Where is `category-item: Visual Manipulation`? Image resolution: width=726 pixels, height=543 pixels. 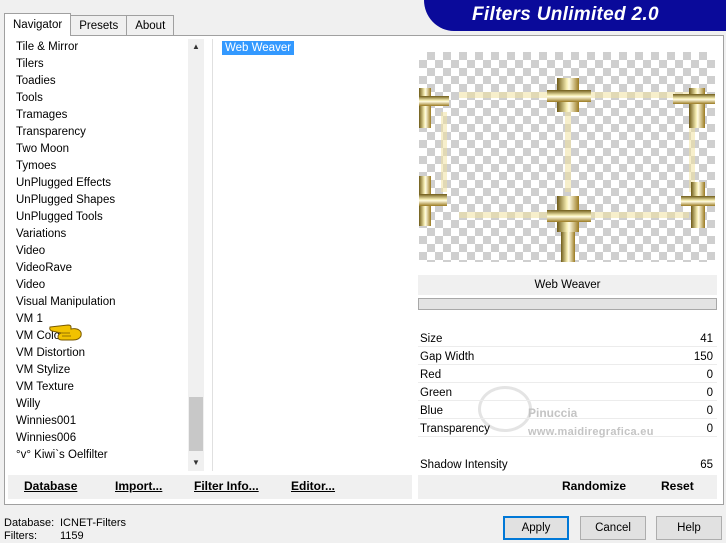 category-item: Visual Manipulation is located at coordinates (98, 302).